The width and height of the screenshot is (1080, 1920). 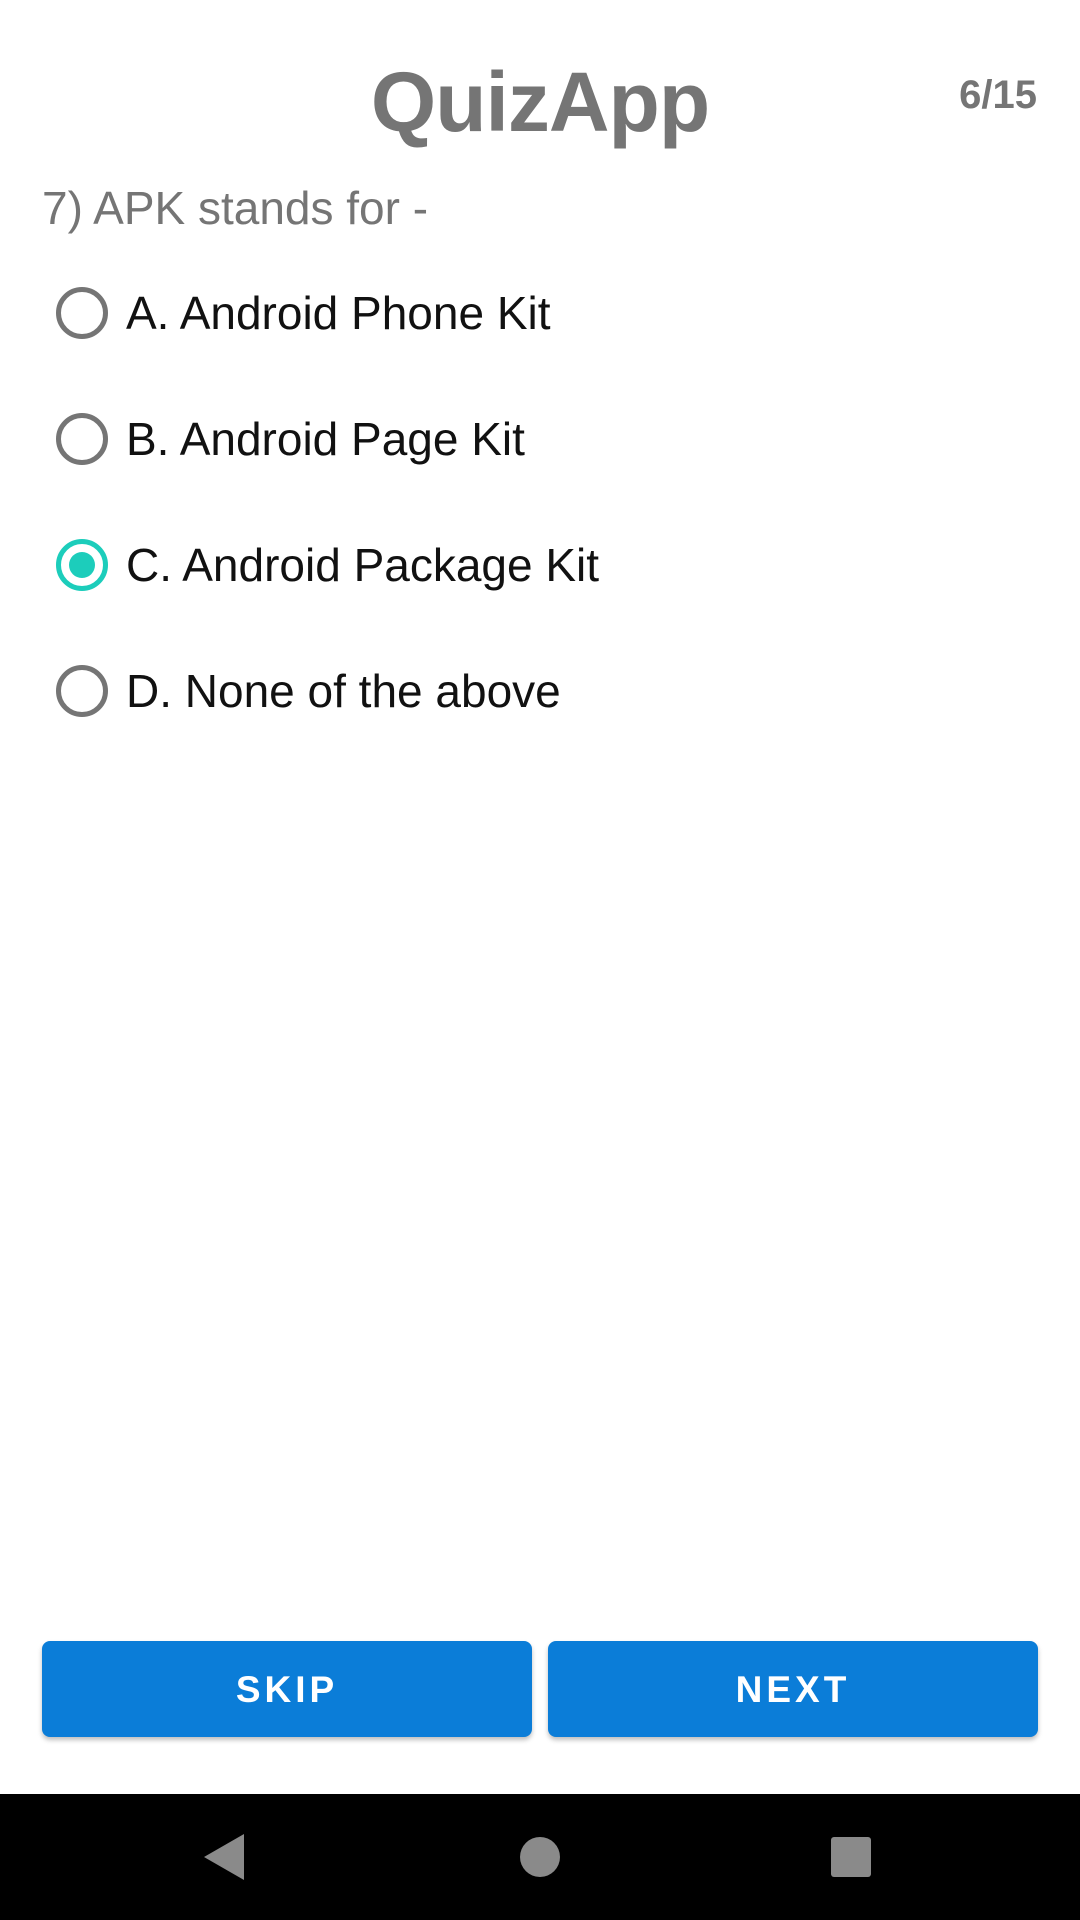 I want to click on option-label: B. Android Page Kit, so click(x=325, y=439).